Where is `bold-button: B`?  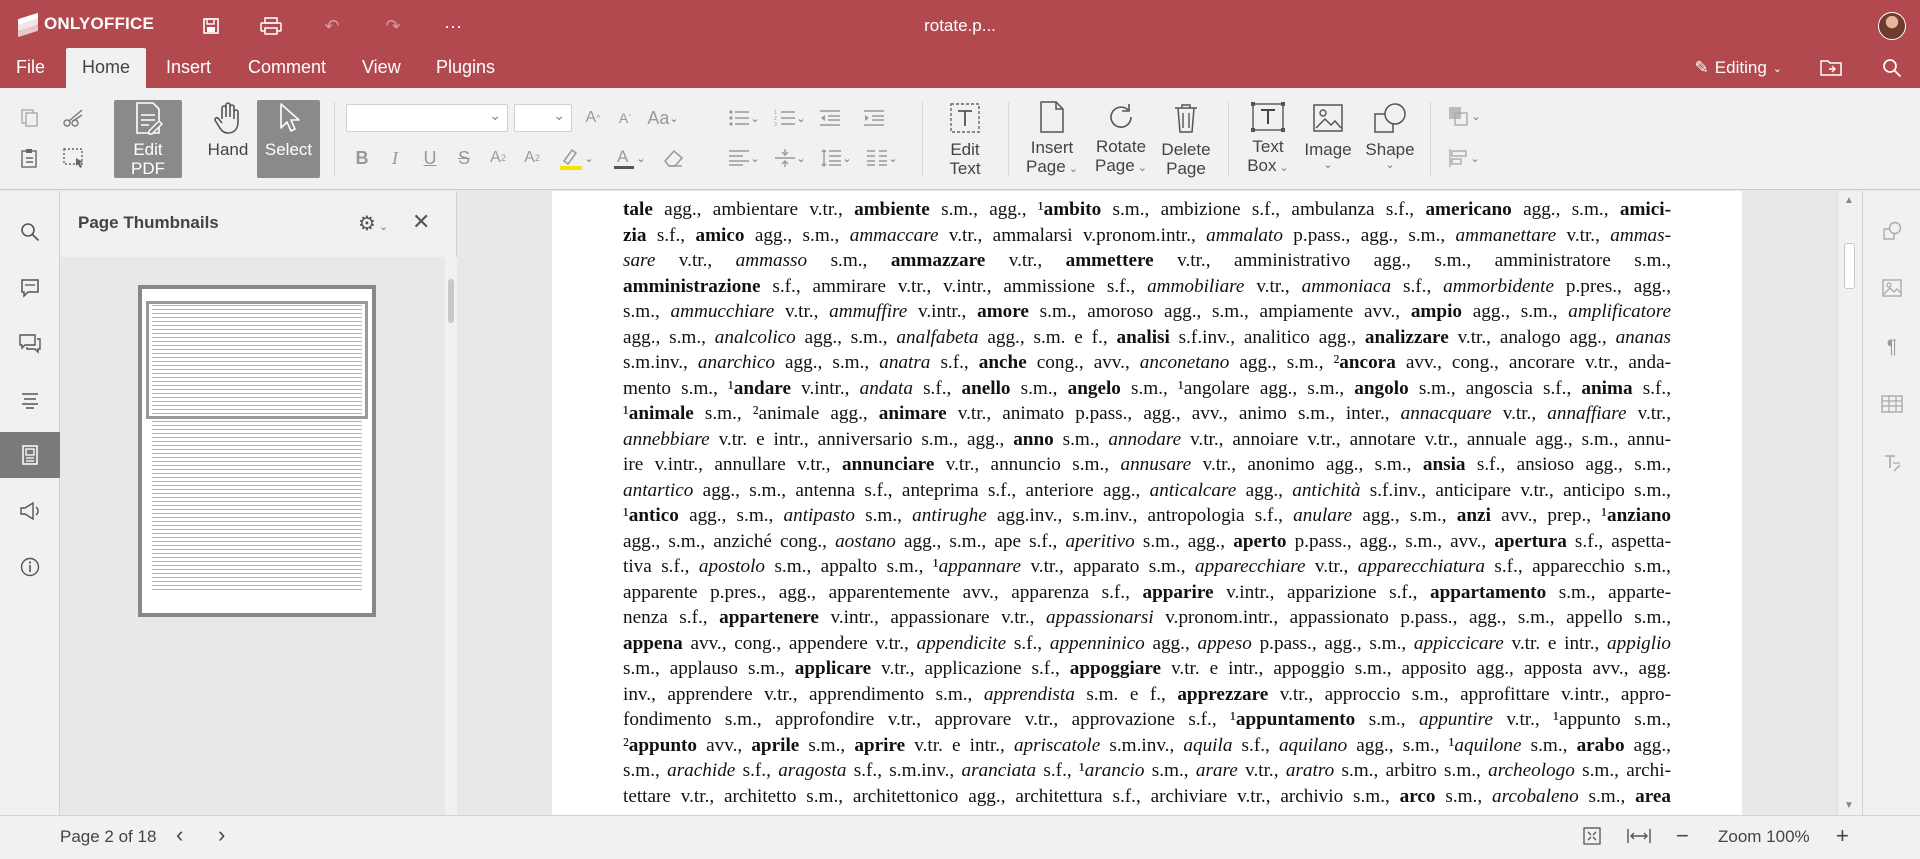 bold-button: B is located at coordinates (362, 158).